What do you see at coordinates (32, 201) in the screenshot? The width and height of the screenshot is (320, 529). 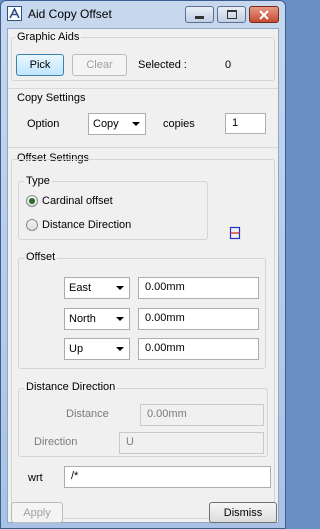 I see `cardinal-offset-radio` at bounding box center [32, 201].